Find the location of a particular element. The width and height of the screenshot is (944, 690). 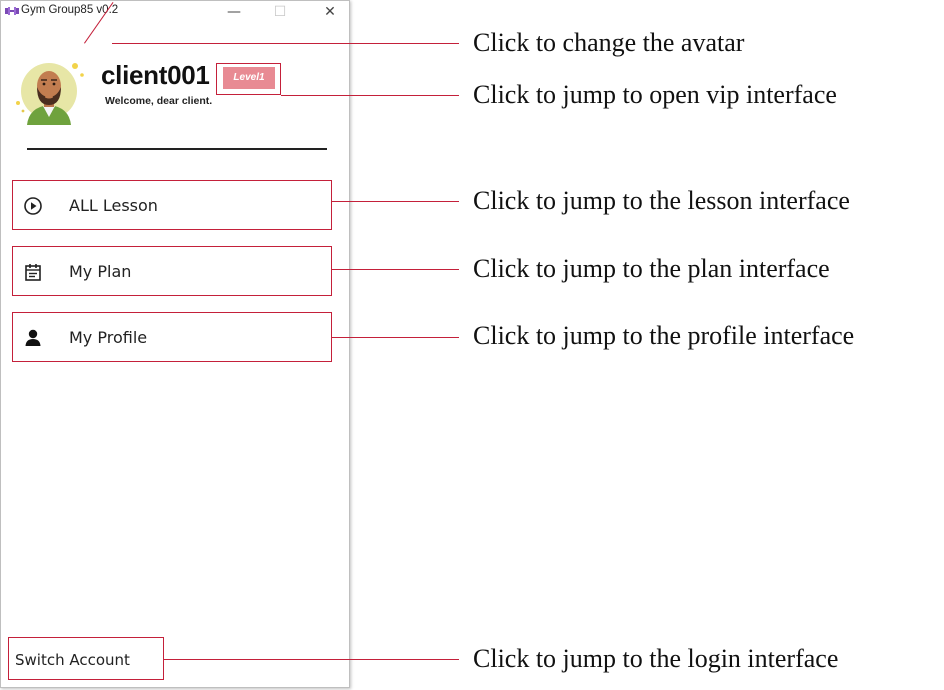

profile-callout-line is located at coordinates (395, 337).